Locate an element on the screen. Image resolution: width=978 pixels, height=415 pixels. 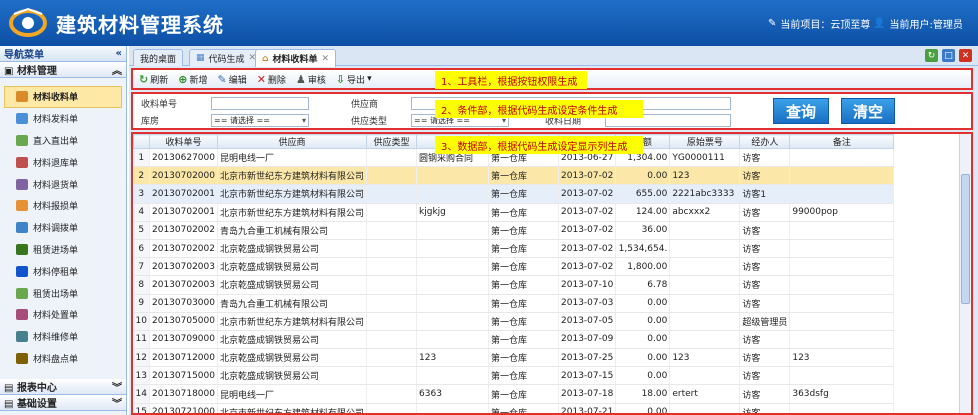
sidebar-item-7: 租赁进场单 is located at coordinates (63, 250).